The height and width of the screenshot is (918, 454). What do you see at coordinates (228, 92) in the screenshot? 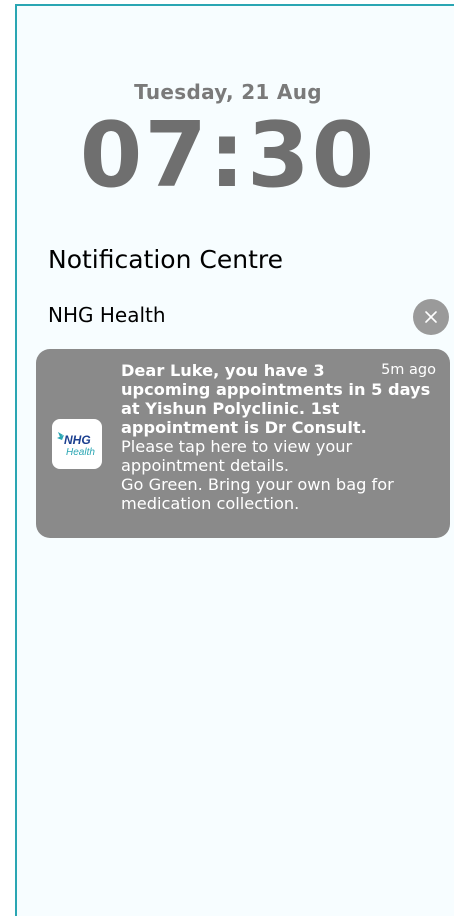
I see `lockscreen-date: Tuesday, 21 Aug` at bounding box center [228, 92].